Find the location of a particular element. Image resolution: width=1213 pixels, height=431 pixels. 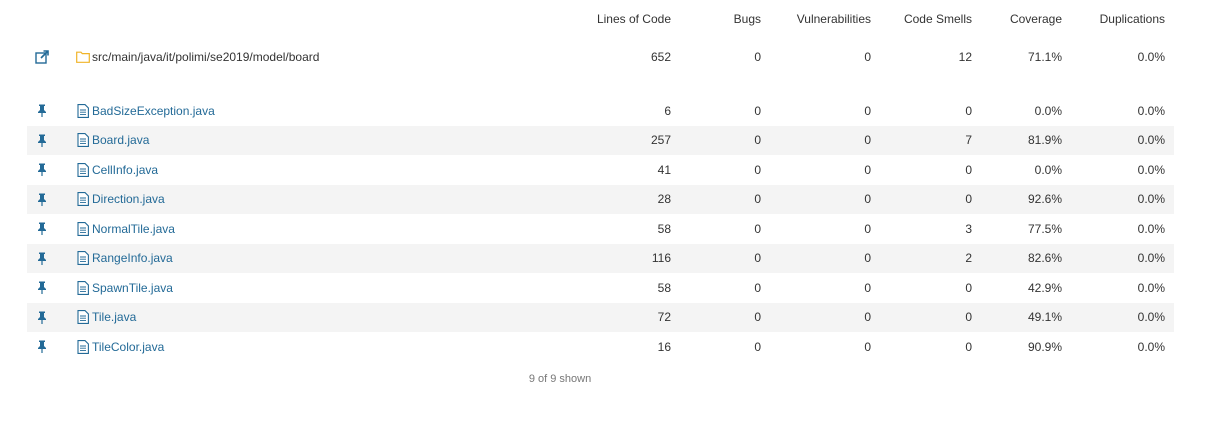

file-name: Tile.java is located at coordinates (114, 317).